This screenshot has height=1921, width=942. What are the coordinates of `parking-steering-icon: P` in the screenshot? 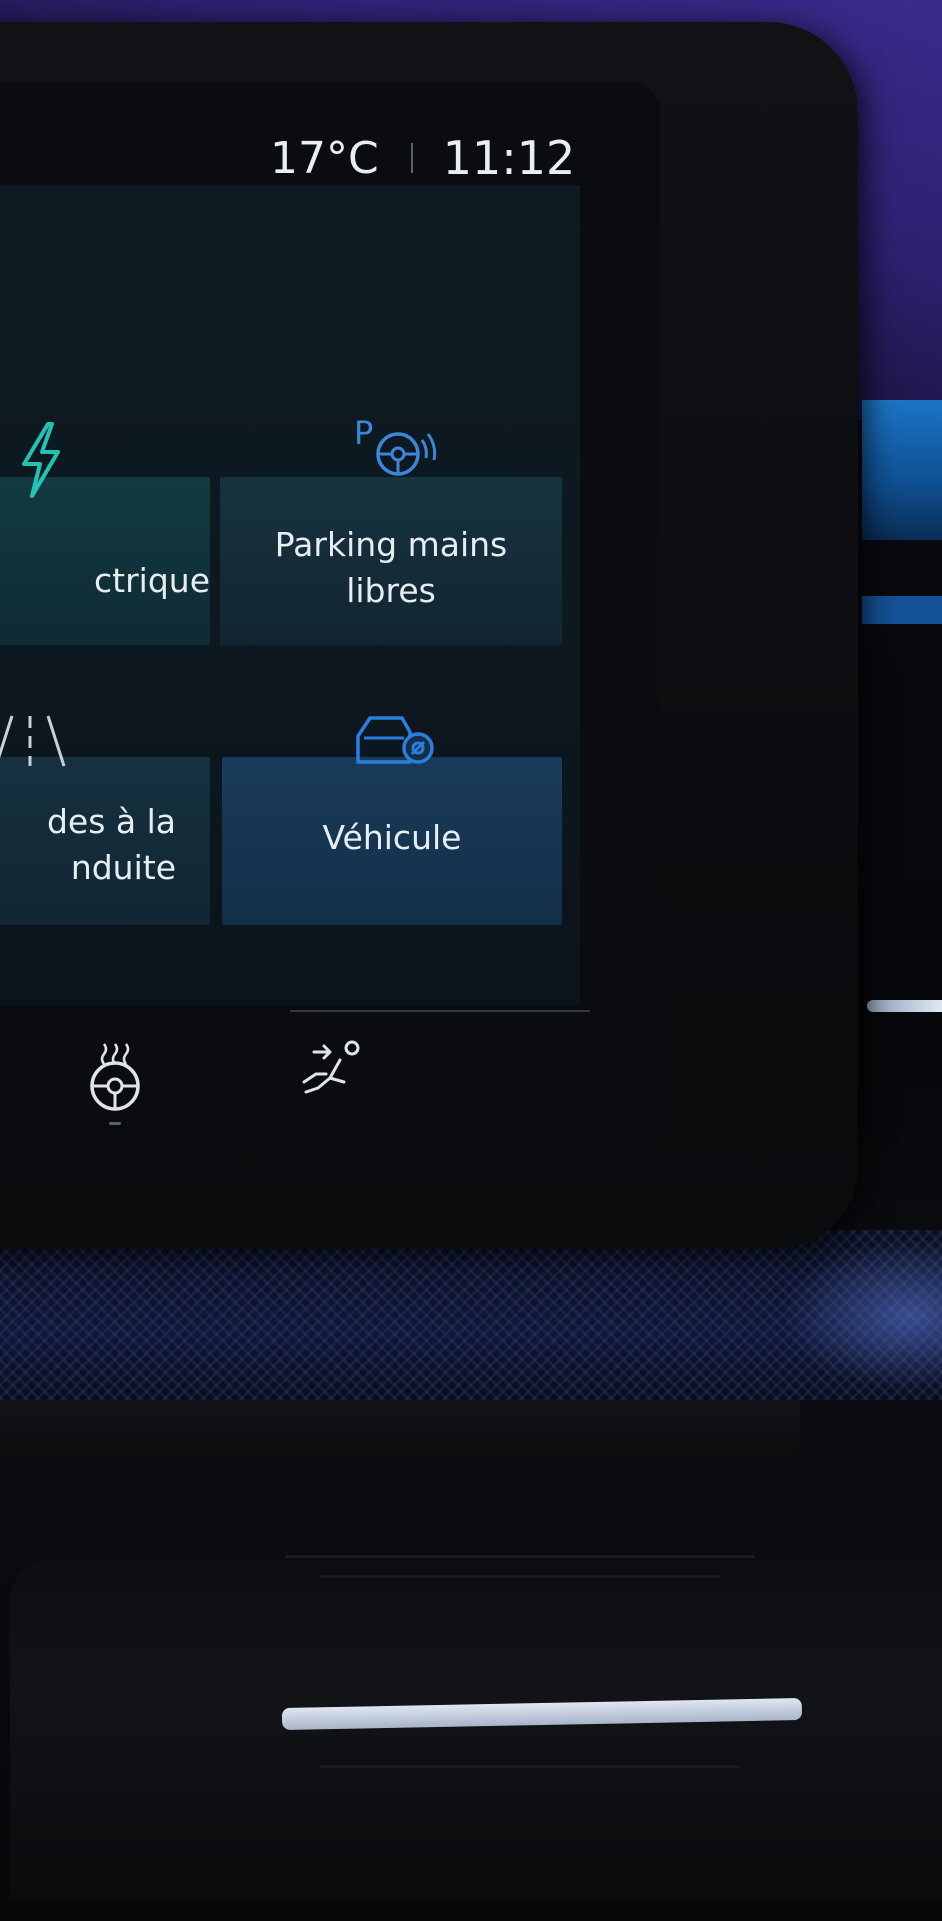 It's located at (395, 445).